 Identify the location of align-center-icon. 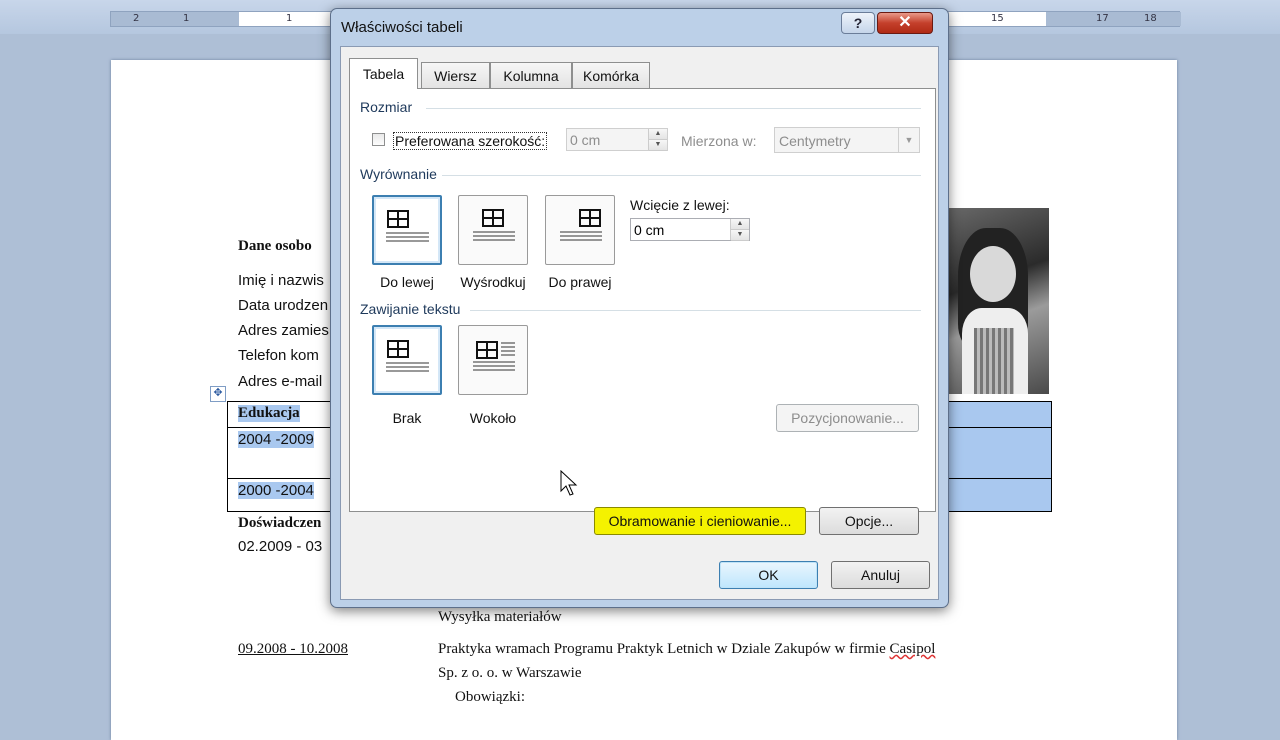
(494, 225).